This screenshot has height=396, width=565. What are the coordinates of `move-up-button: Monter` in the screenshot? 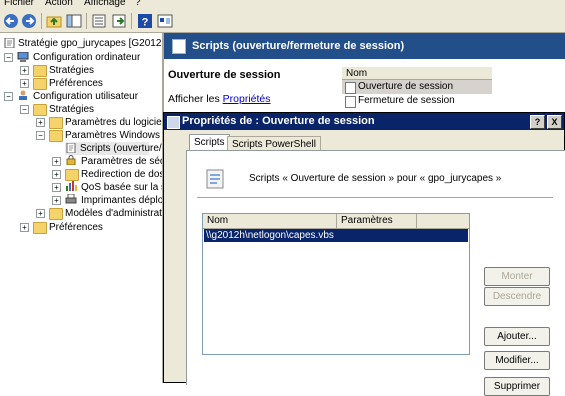 It's located at (517, 276).